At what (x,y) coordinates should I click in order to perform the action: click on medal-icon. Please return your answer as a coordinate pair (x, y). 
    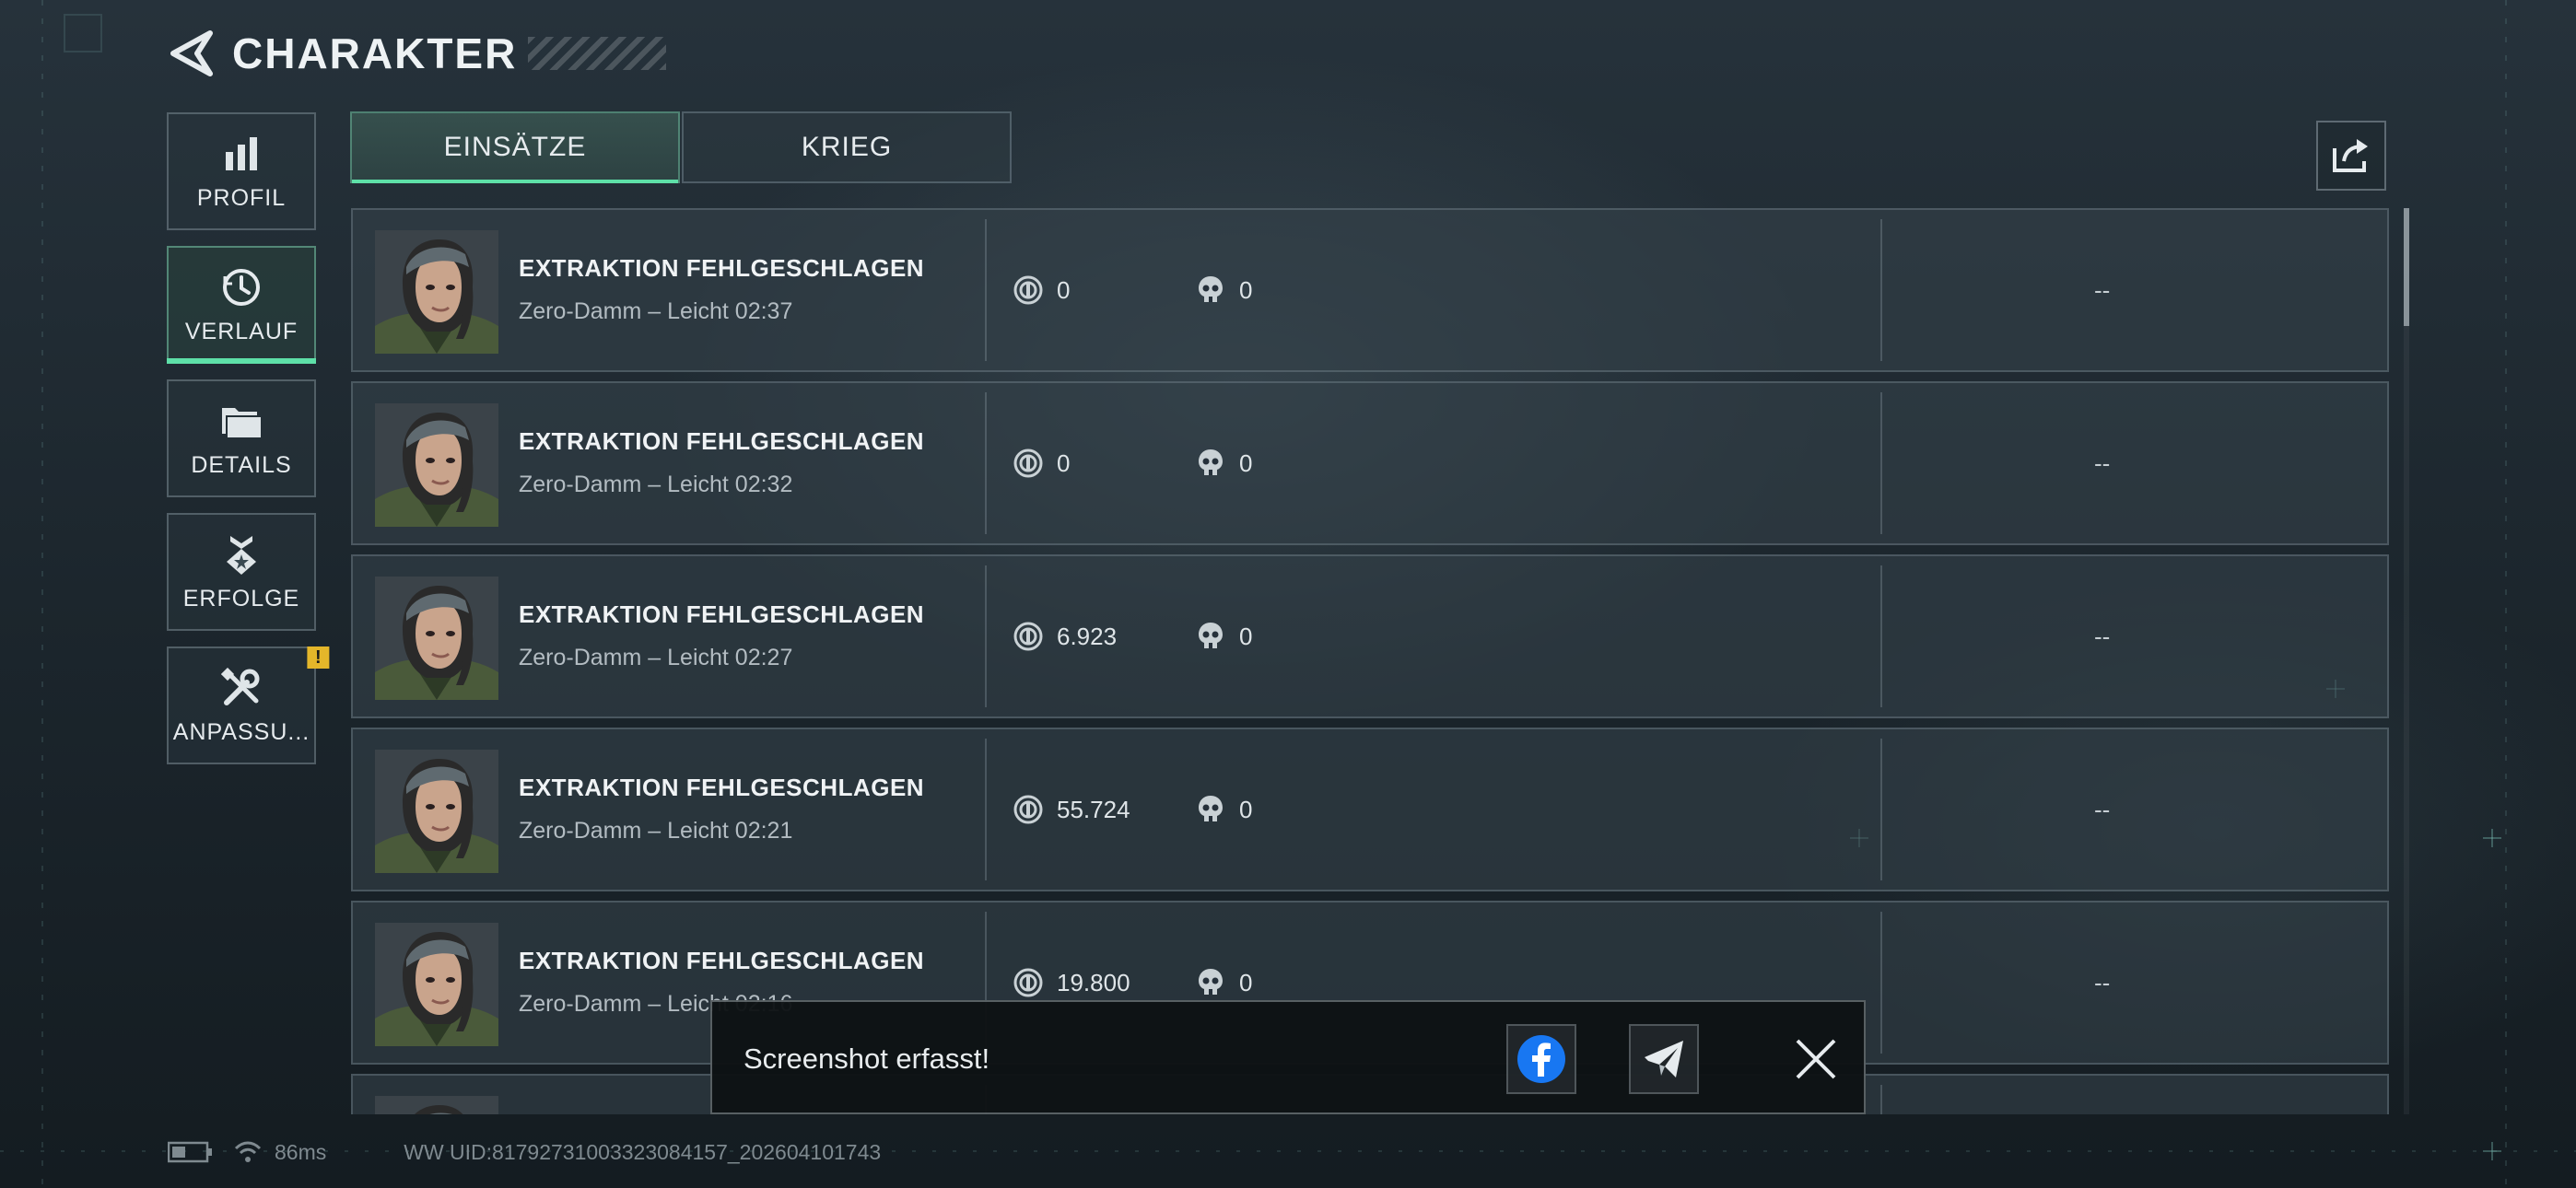
    Looking at the image, I should click on (241, 555).